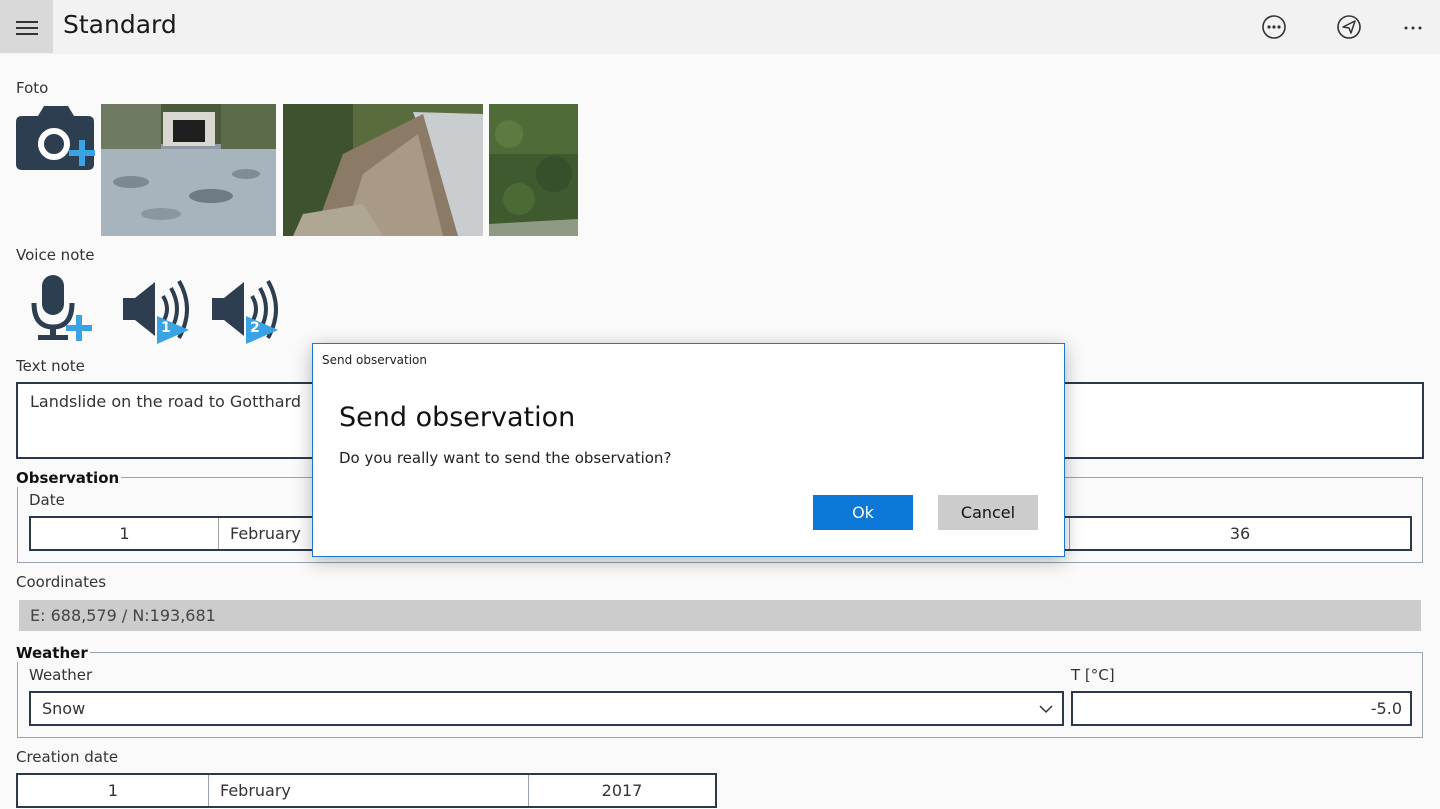  What do you see at coordinates (375, 360) in the screenshot?
I see `dialog-caption: Send observation` at bounding box center [375, 360].